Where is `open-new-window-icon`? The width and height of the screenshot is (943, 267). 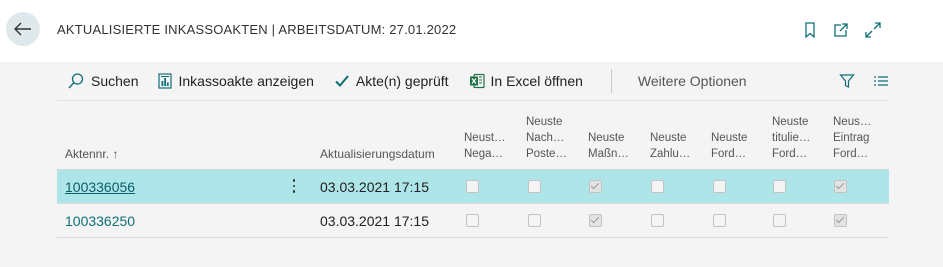
open-new-window-icon is located at coordinates (841, 30).